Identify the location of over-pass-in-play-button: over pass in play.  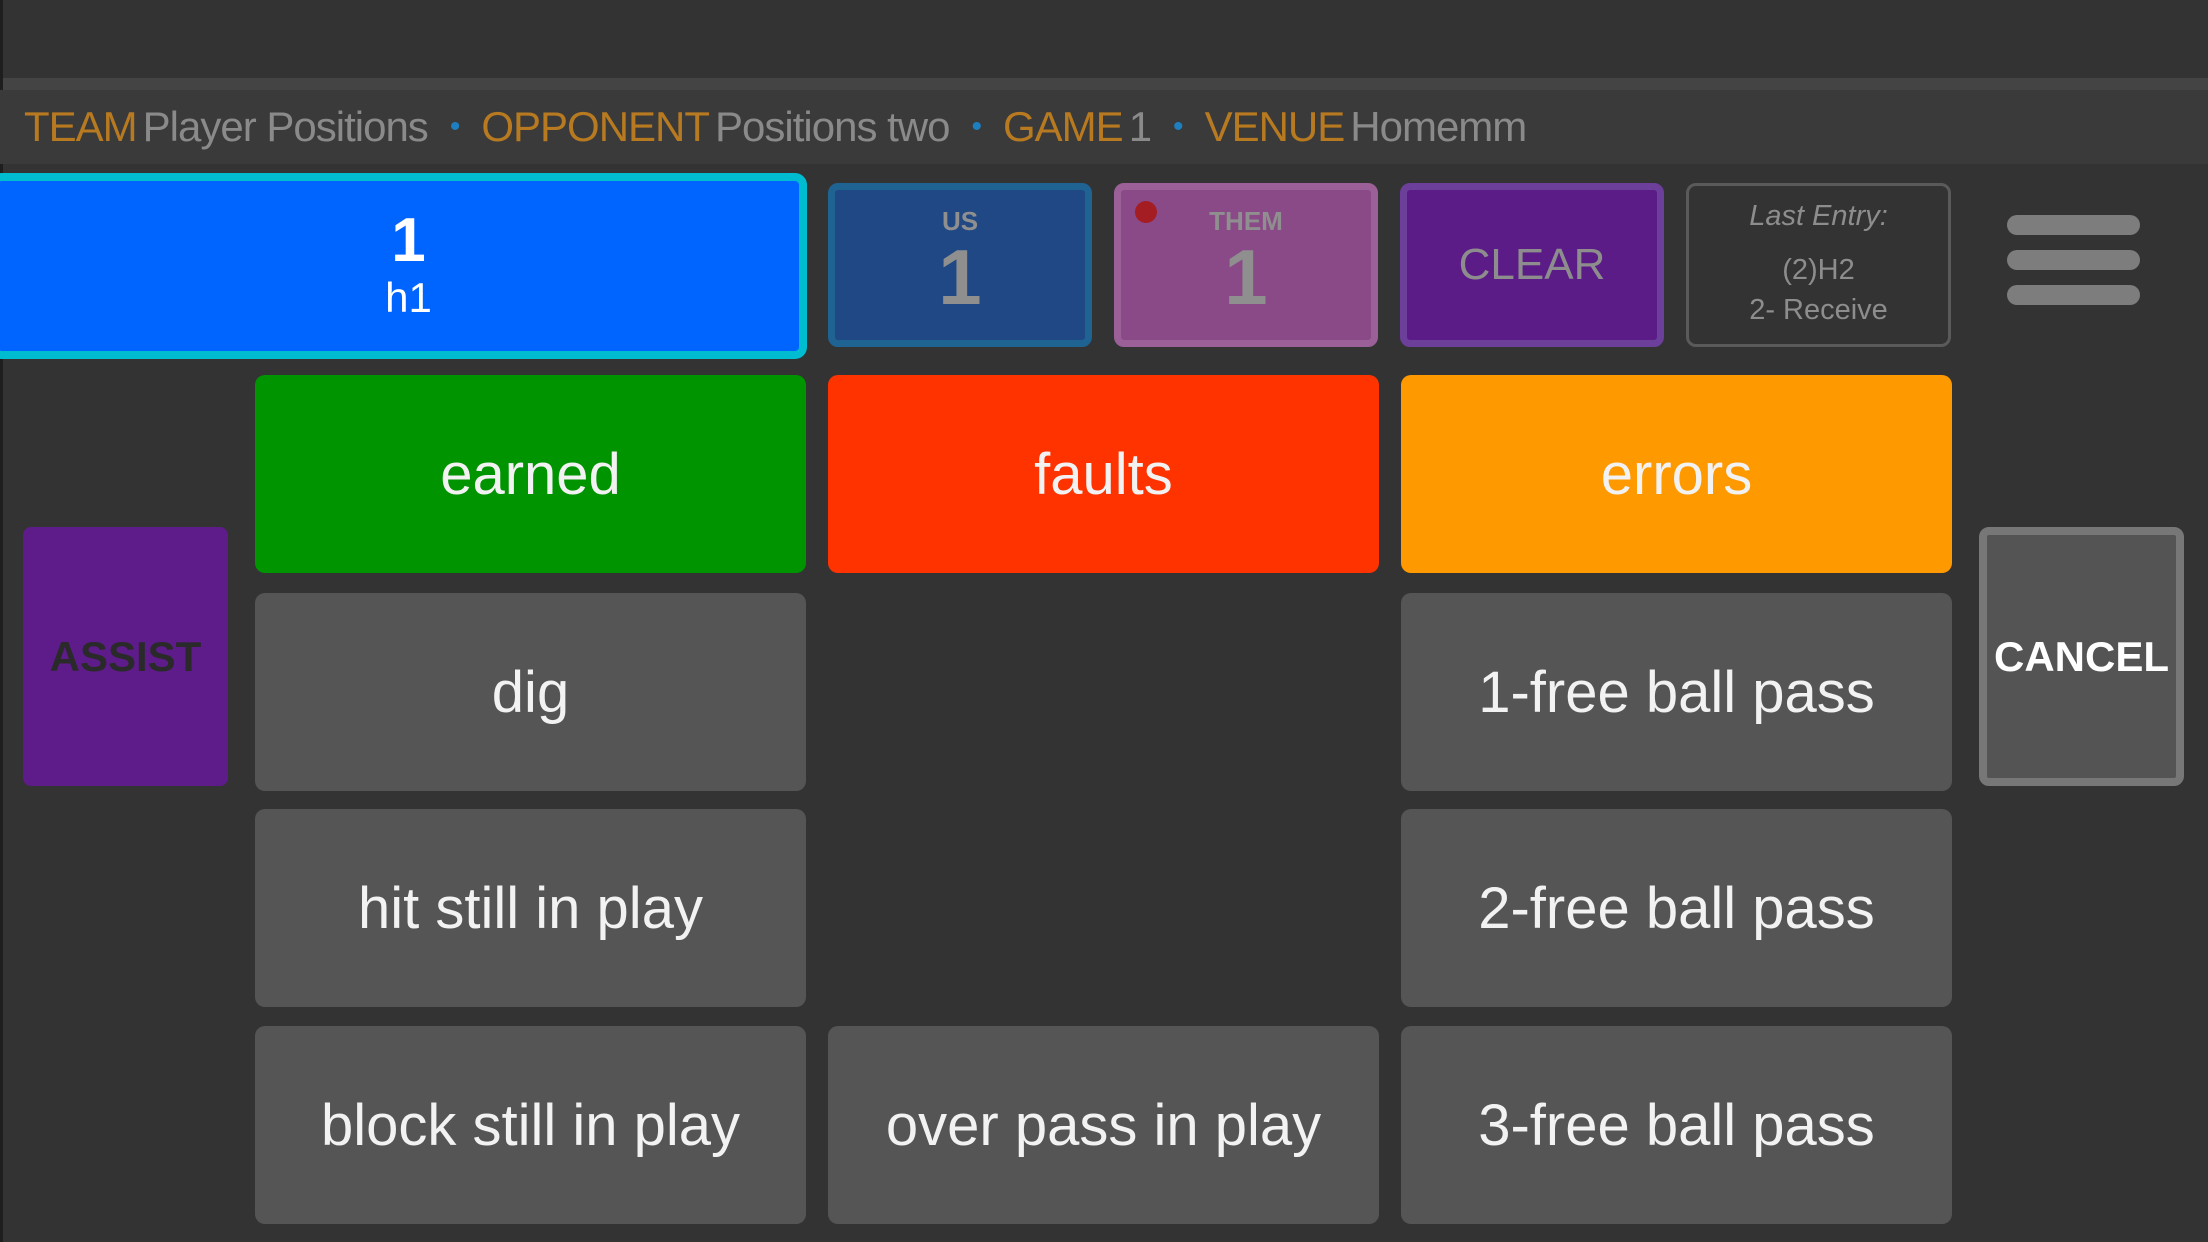
(1103, 1125).